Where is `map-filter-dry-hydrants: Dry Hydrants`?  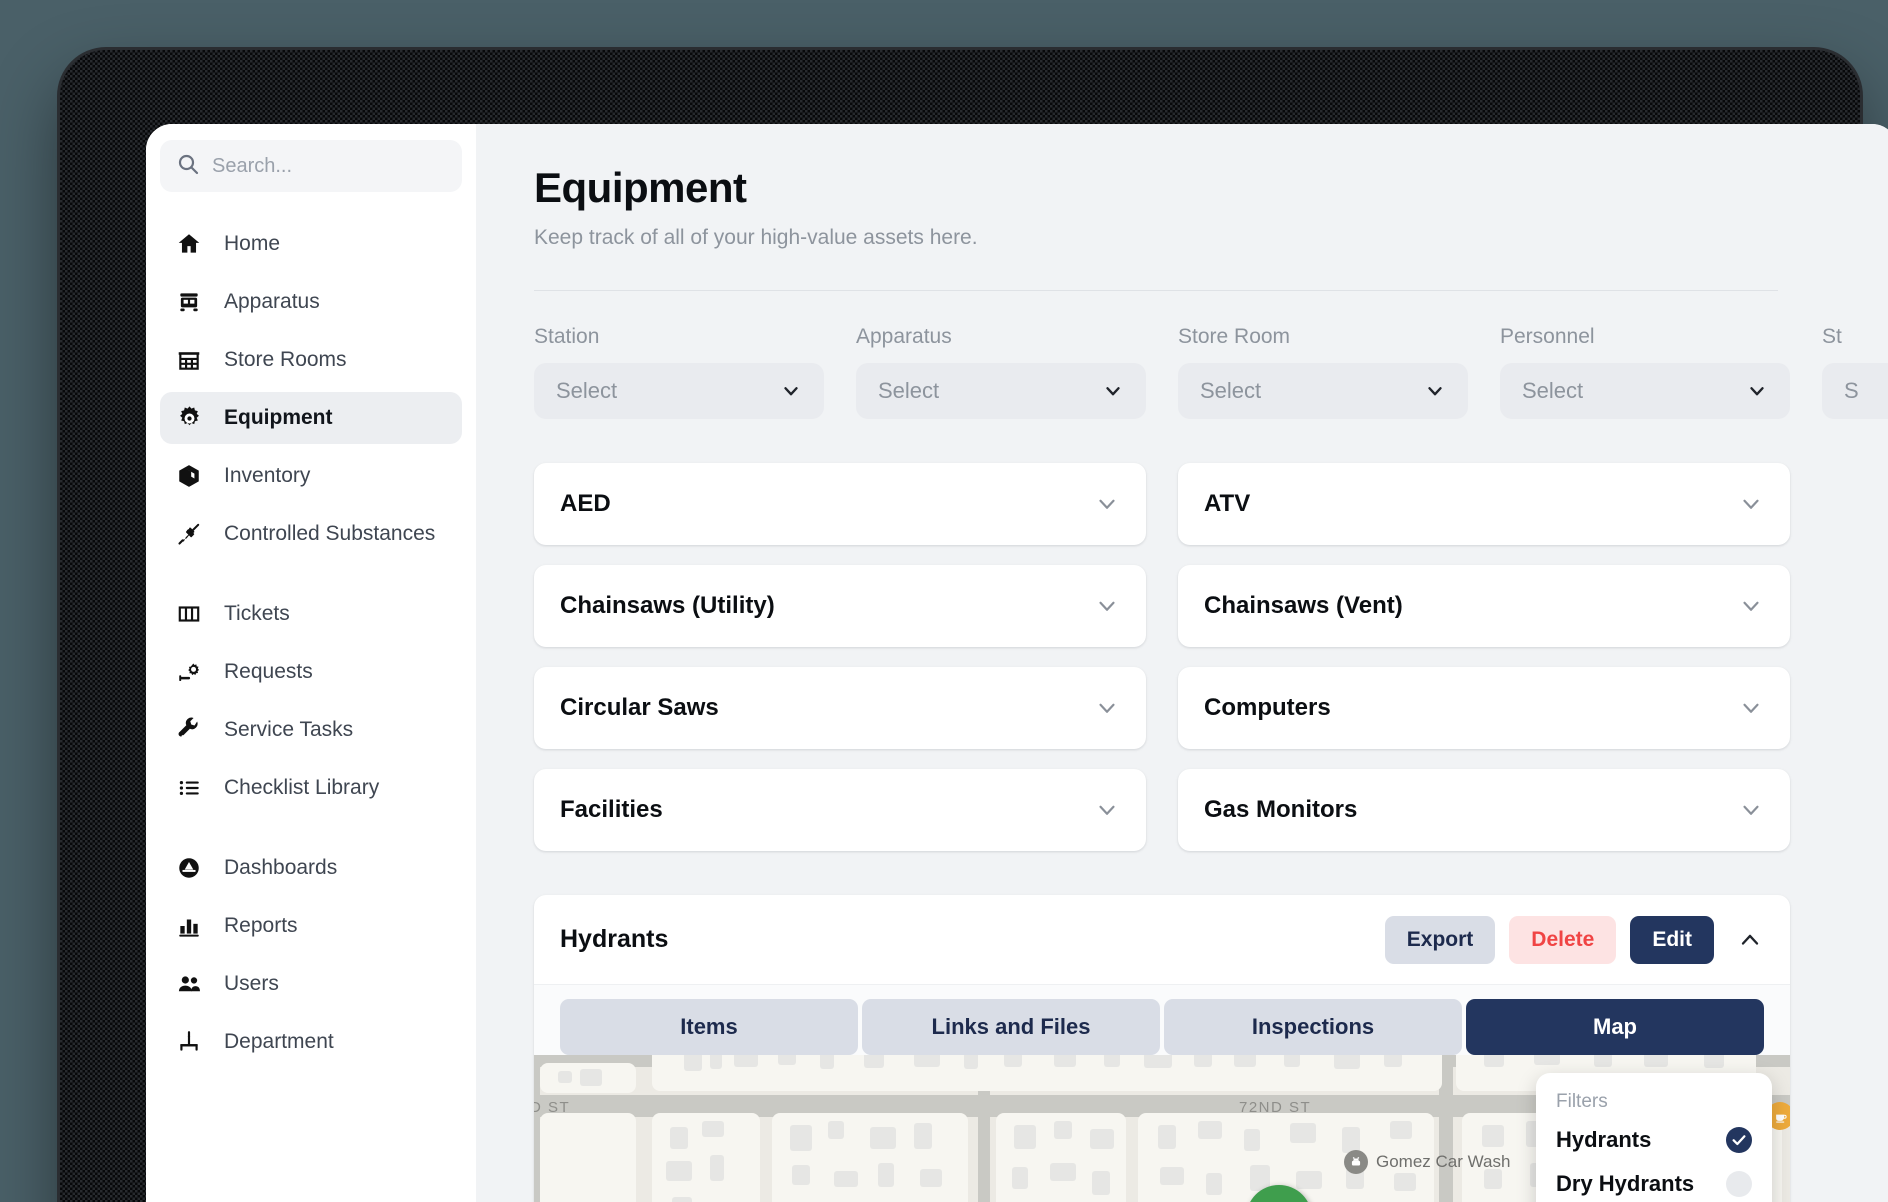
map-filter-dry-hydrants: Dry Hydrants is located at coordinates (1654, 1184).